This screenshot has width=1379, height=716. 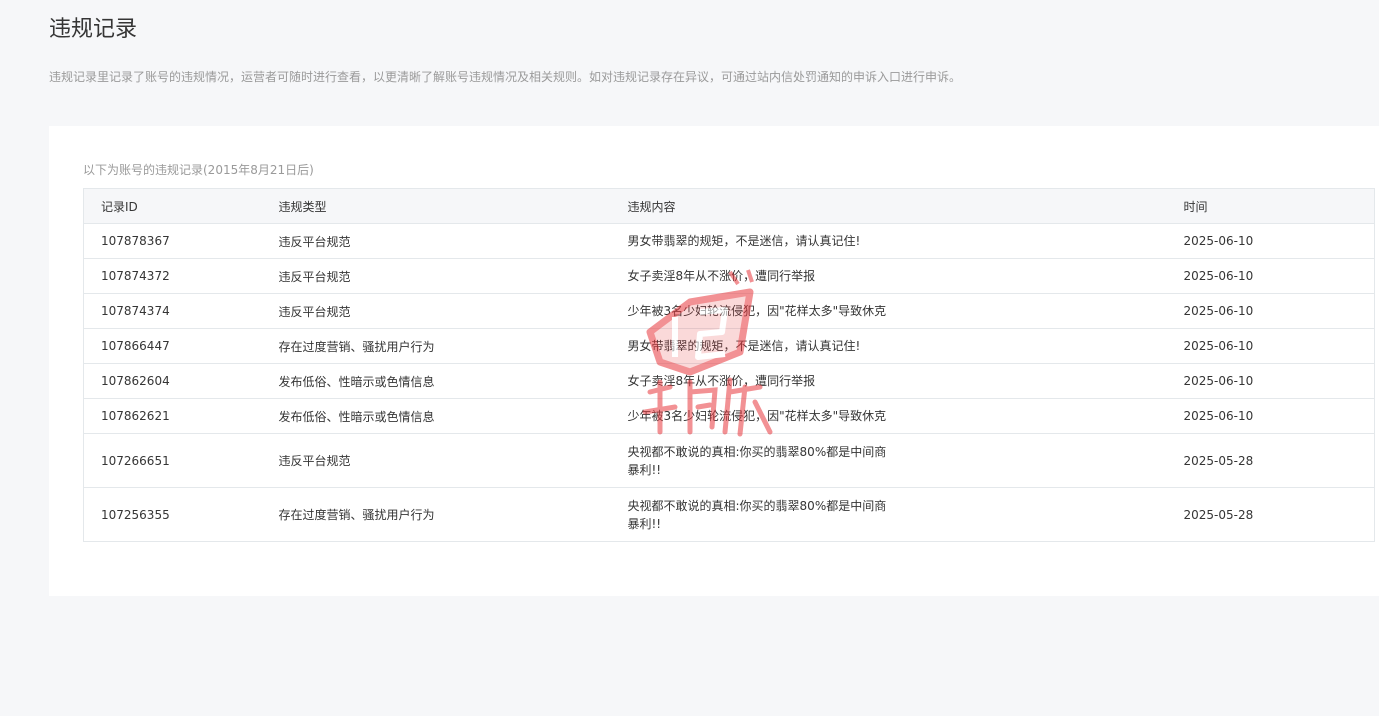 What do you see at coordinates (172, 514) in the screenshot?
I see `cell-record-id: 107256355` at bounding box center [172, 514].